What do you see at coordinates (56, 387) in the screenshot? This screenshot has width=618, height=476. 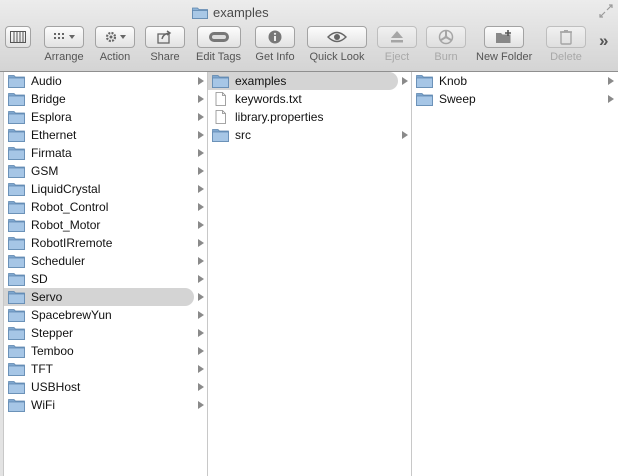 I see `item-label: USBHost` at bounding box center [56, 387].